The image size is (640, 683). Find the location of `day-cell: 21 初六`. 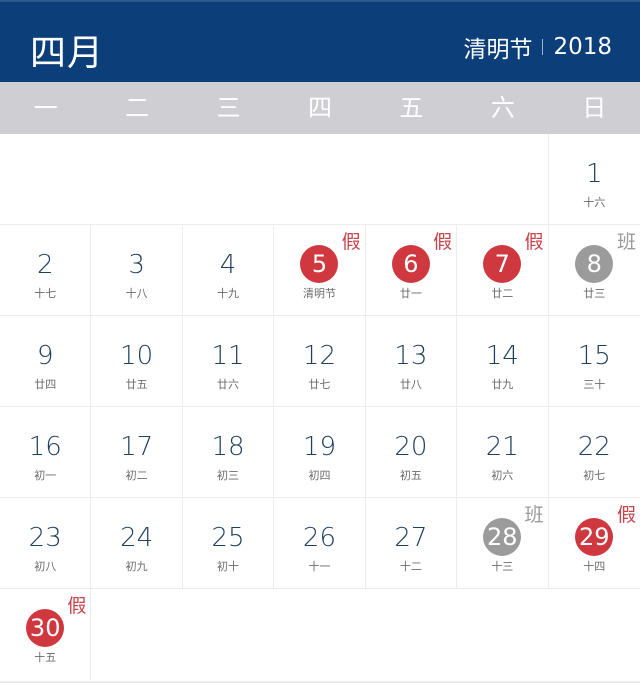

day-cell: 21 初六 is located at coordinates (503, 452).